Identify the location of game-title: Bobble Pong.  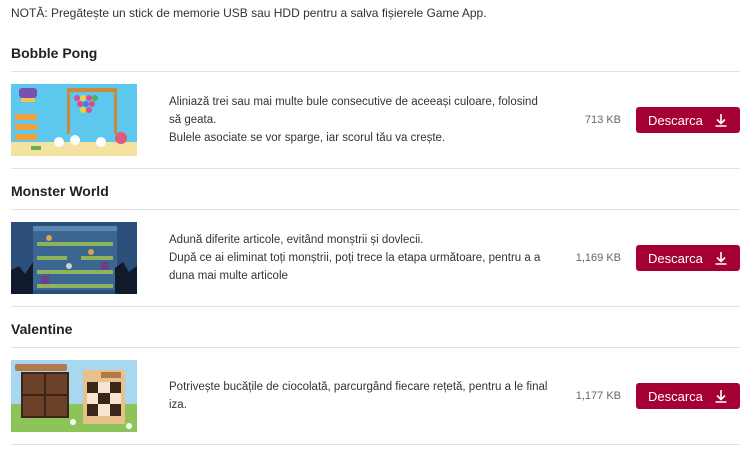
(54, 53).